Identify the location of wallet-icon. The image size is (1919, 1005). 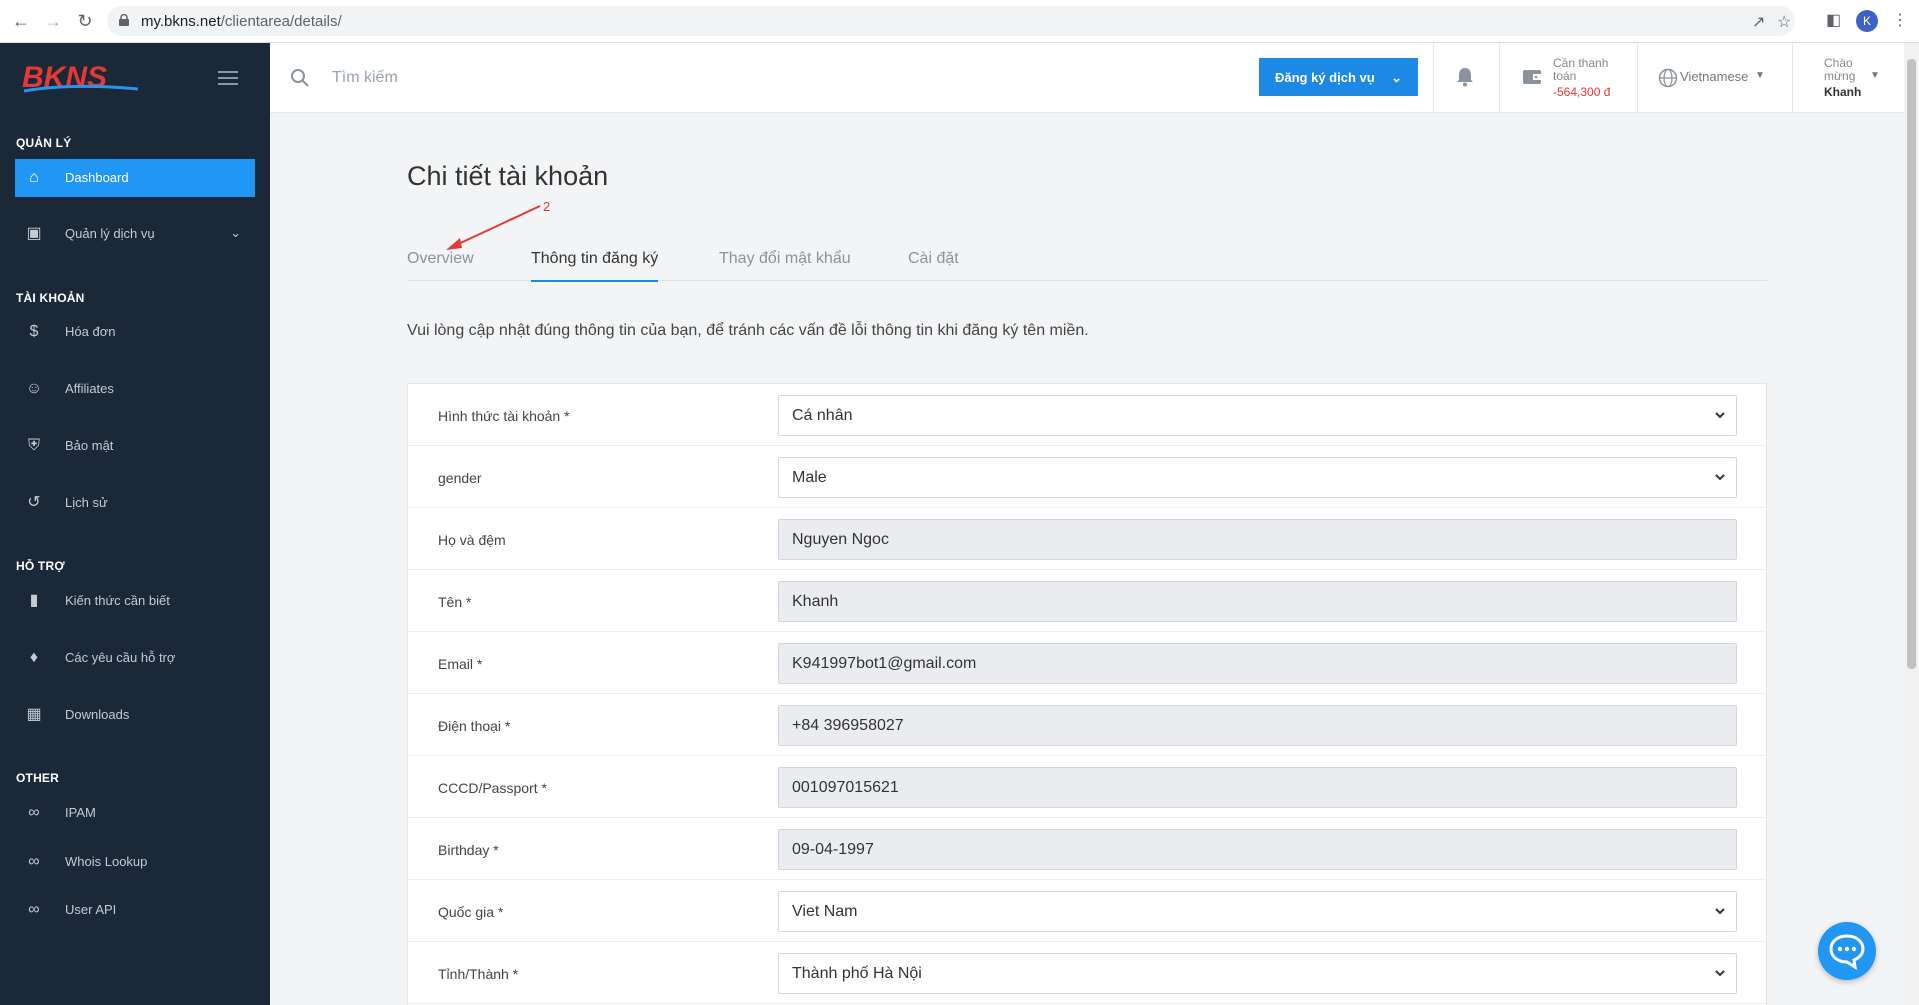
(1532, 77).